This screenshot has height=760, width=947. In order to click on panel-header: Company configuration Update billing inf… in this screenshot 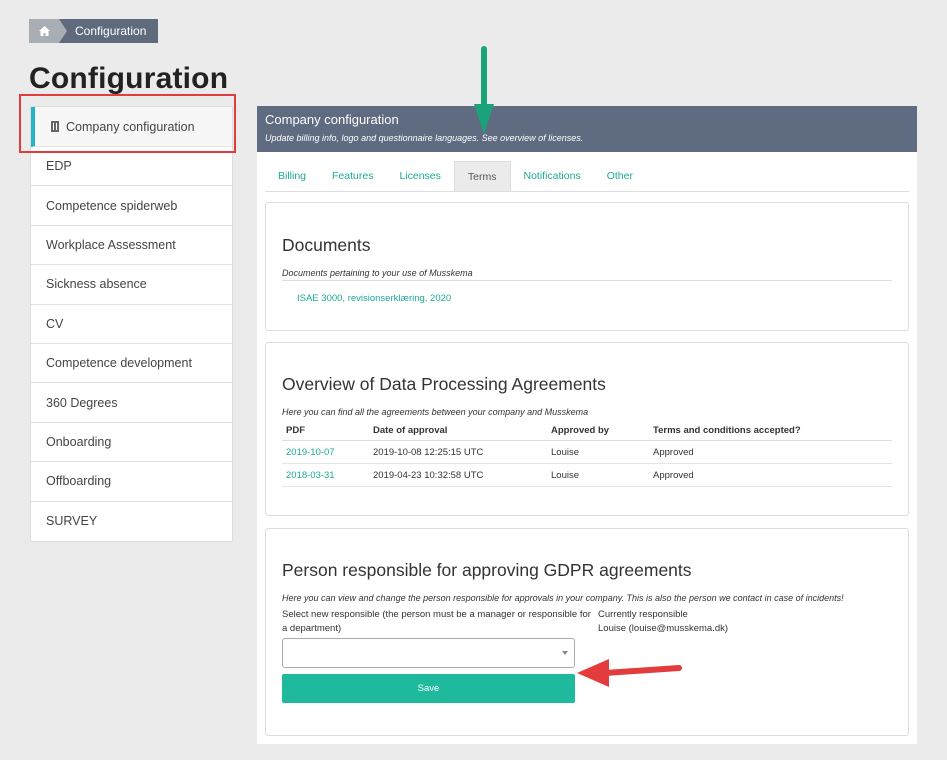, I will do `click(587, 129)`.